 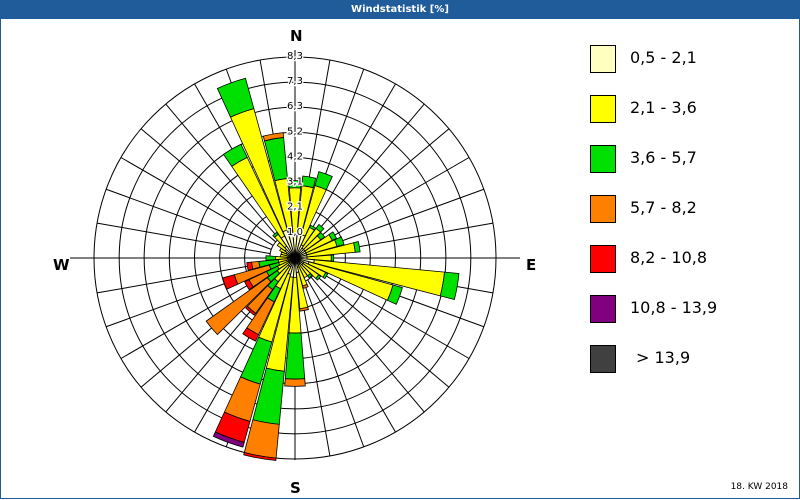 I want to click on ring-label: 1,0, so click(x=295, y=232).